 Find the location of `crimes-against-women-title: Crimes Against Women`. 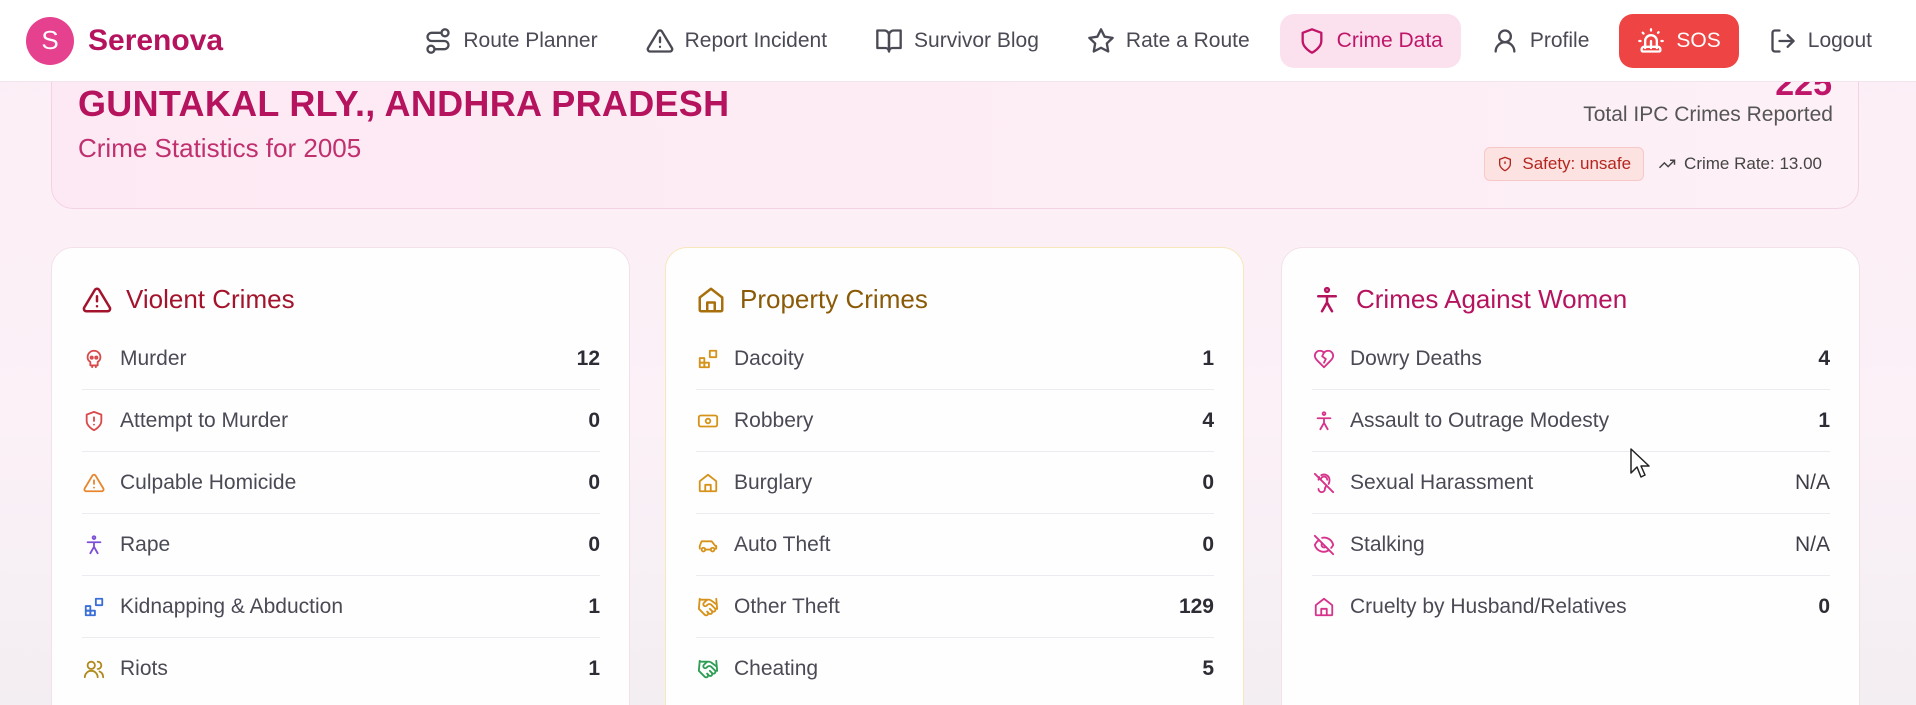

crimes-against-women-title: Crimes Against Women is located at coordinates (1469, 299).